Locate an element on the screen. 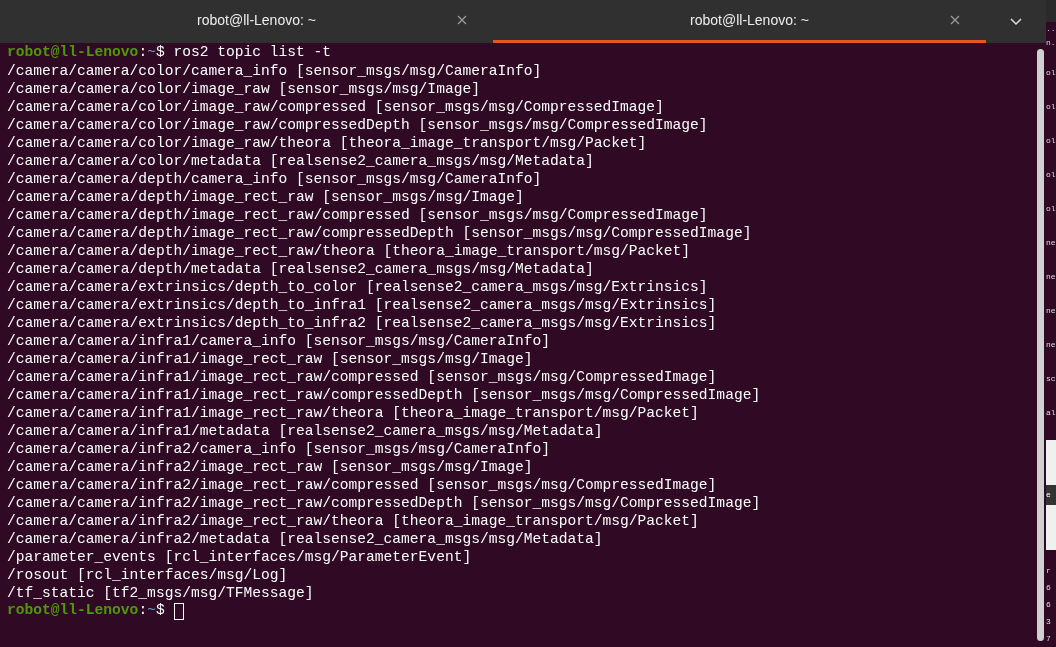  chevron-down-icon is located at coordinates (1016, 21).